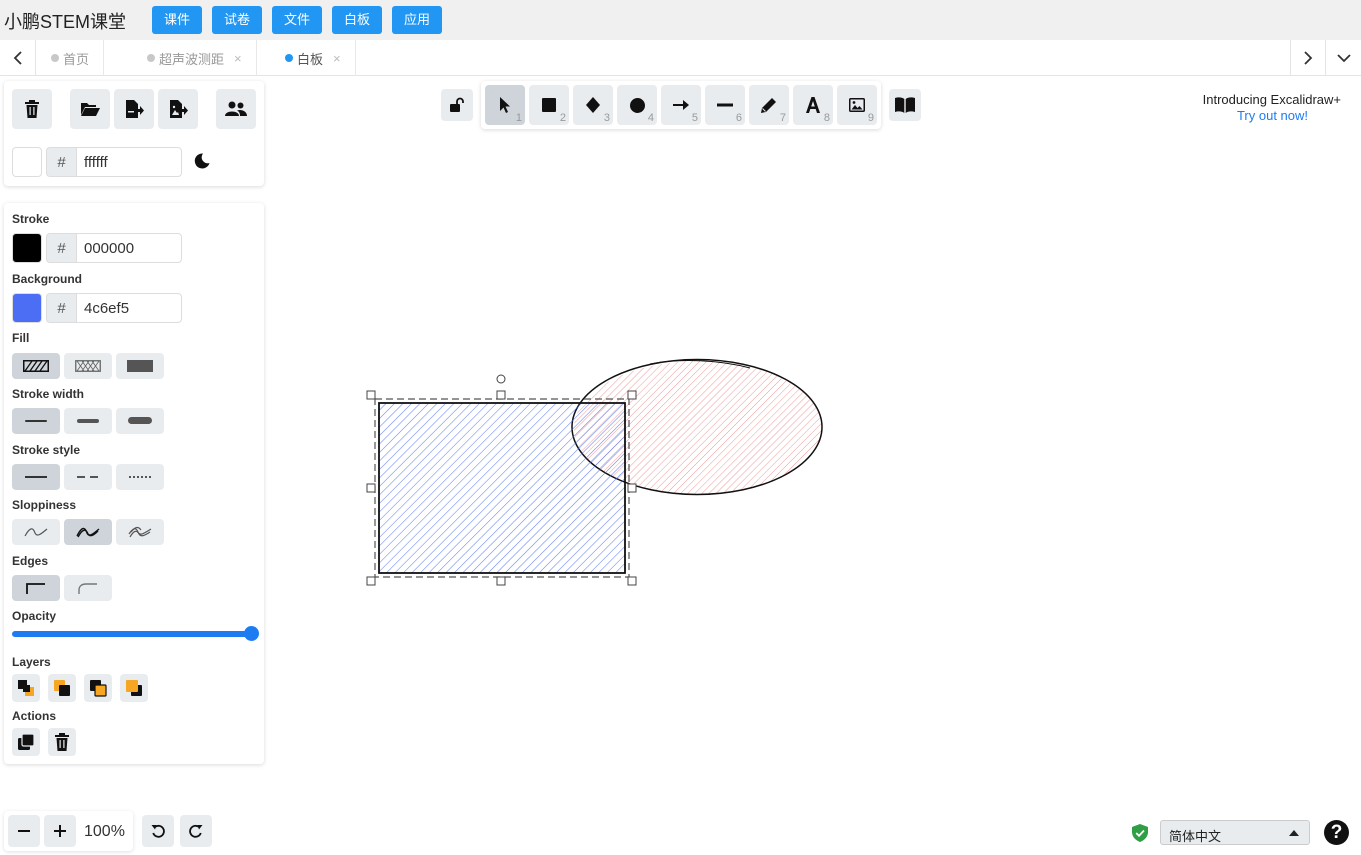 The image size is (1361, 855). I want to click on minus-icon, so click(24, 831).